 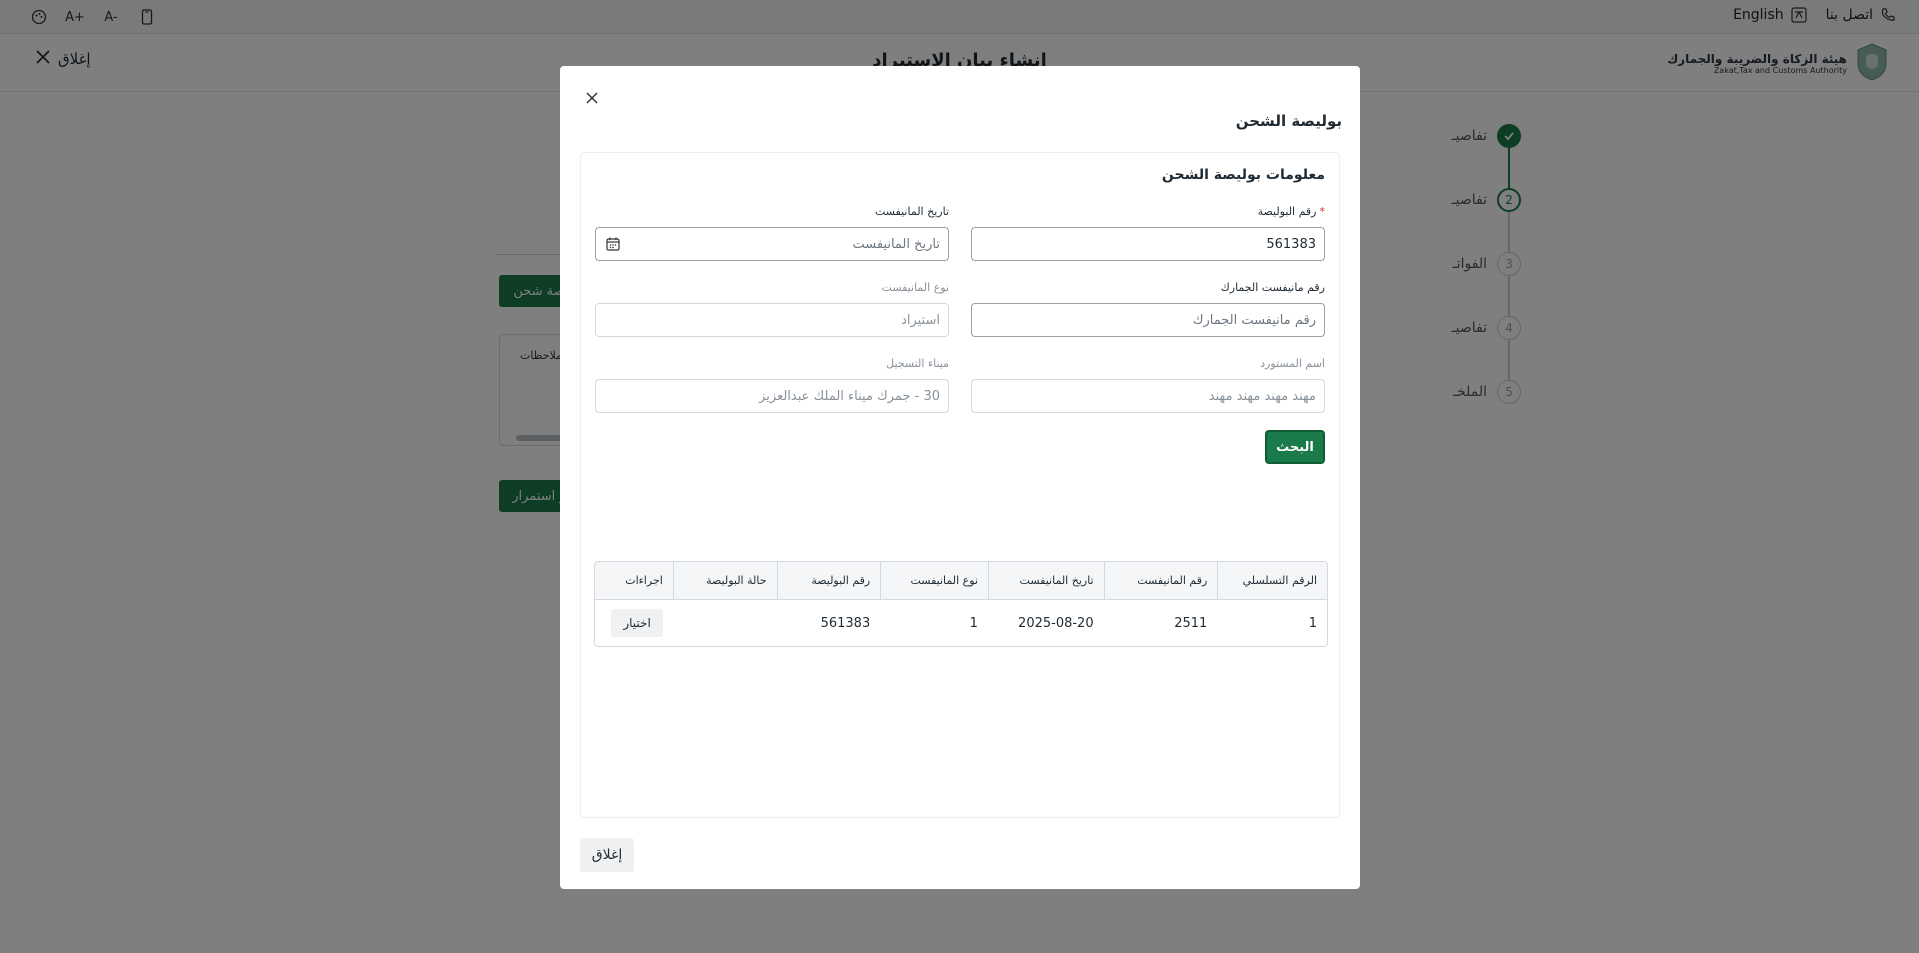 What do you see at coordinates (772, 244) in the screenshot?
I see `manifest-date-input: تاريخ المانيفست` at bounding box center [772, 244].